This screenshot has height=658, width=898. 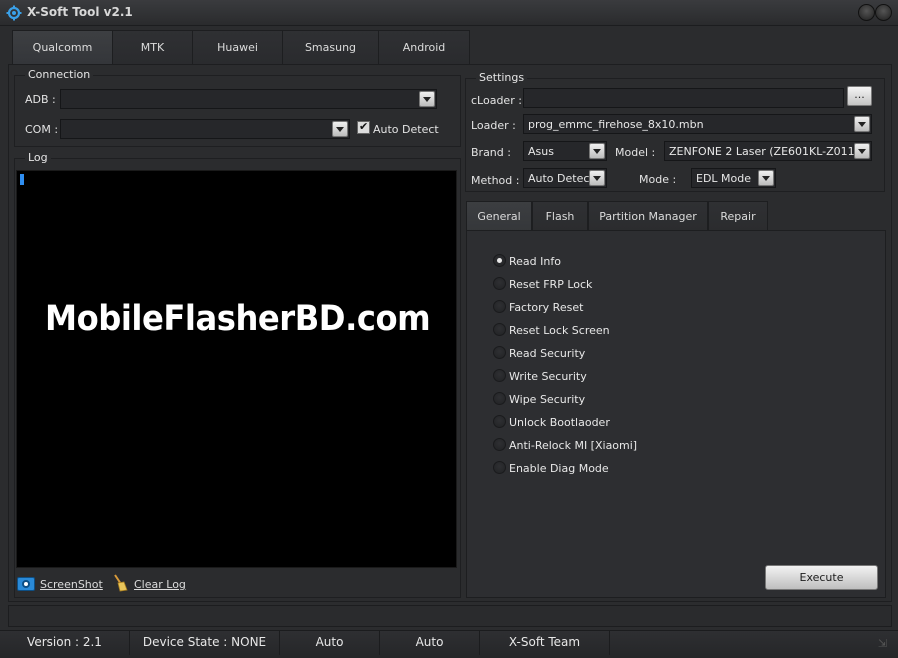 What do you see at coordinates (205, 129) in the screenshot?
I see `com-select` at bounding box center [205, 129].